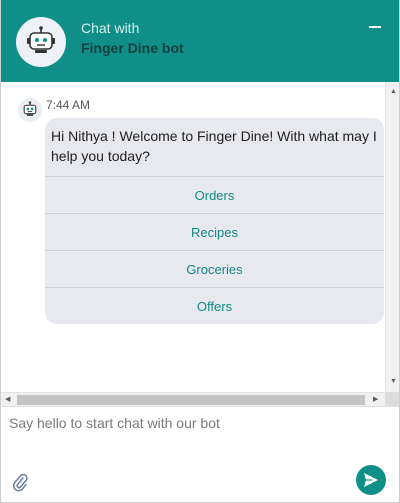 This screenshot has height=503, width=400. What do you see at coordinates (392, 237) in the screenshot?
I see `vertical-scrollbar: ▲ ▼` at bounding box center [392, 237].